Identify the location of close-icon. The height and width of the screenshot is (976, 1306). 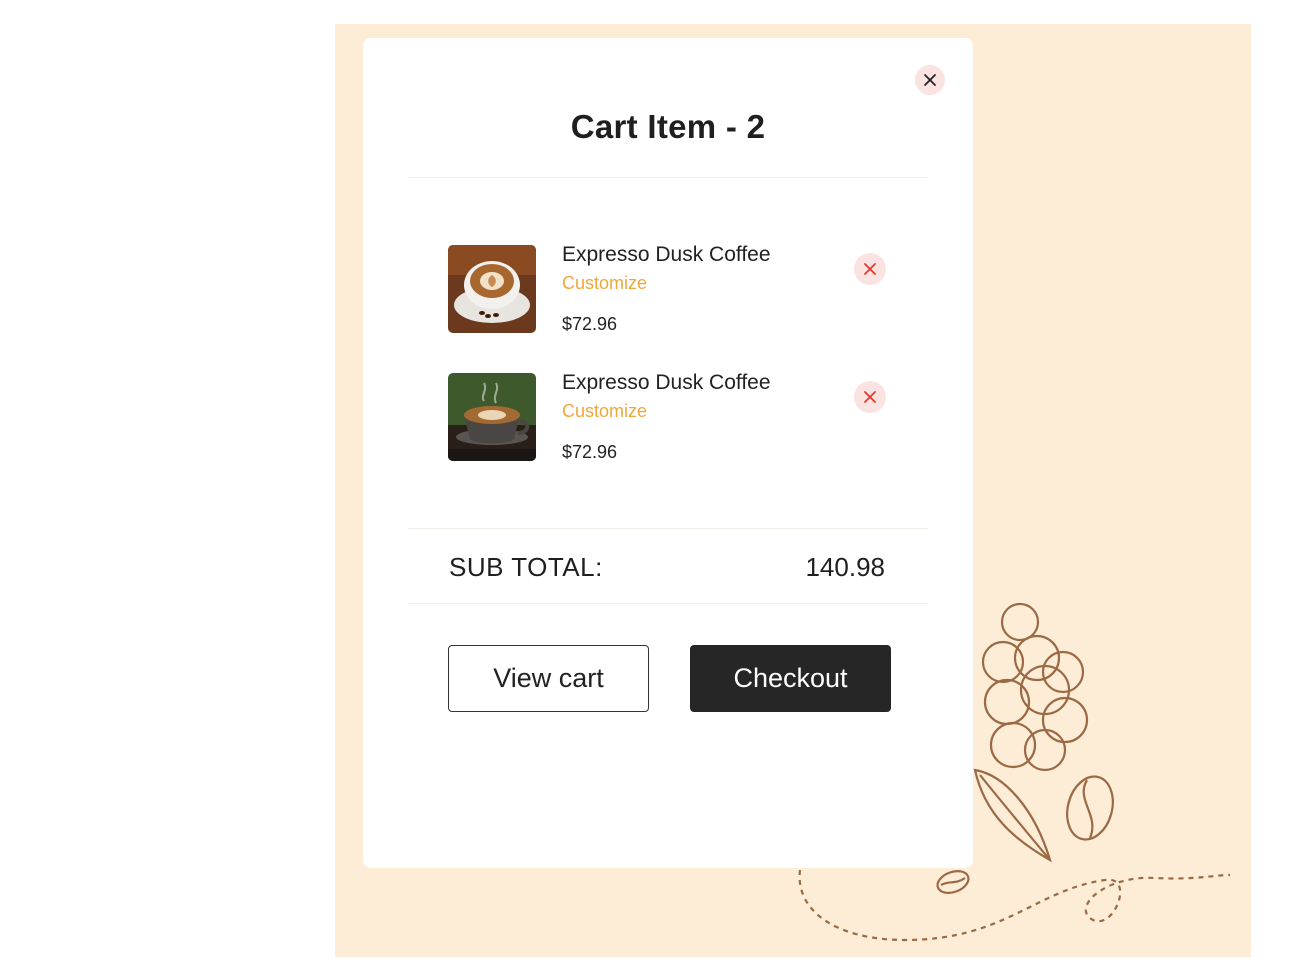
(930, 80).